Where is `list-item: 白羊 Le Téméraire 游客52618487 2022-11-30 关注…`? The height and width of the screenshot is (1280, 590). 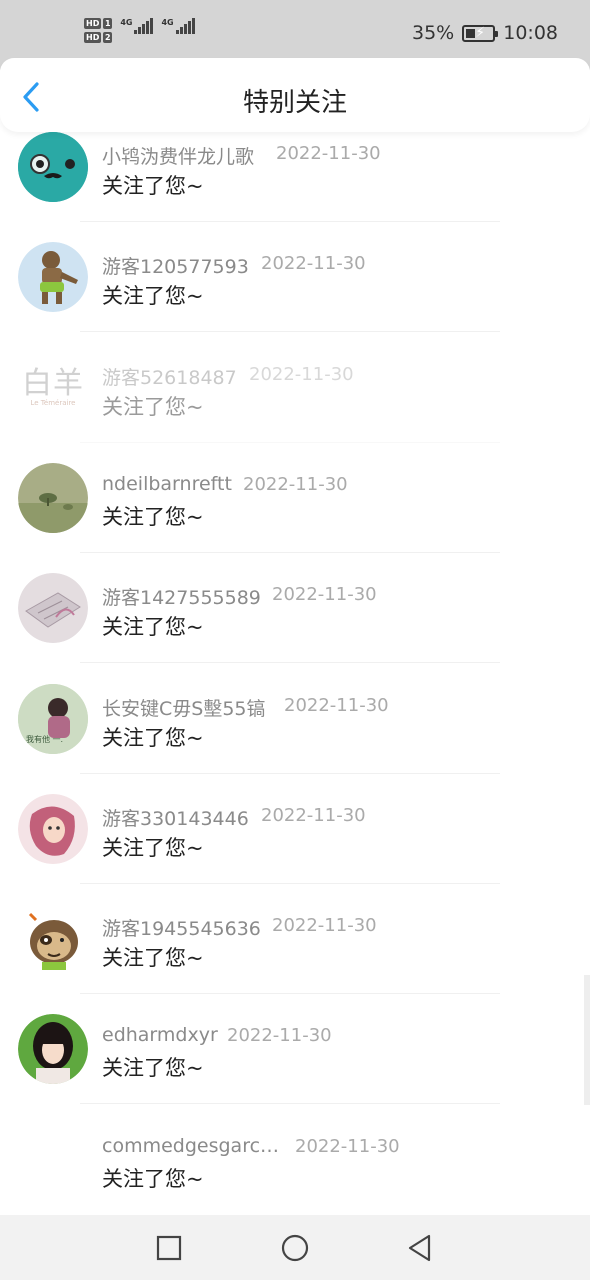 list-item: 白羊 Le Téméraire 游客52618487 2022-11-30 关注… is located at coordinates (295, 388).